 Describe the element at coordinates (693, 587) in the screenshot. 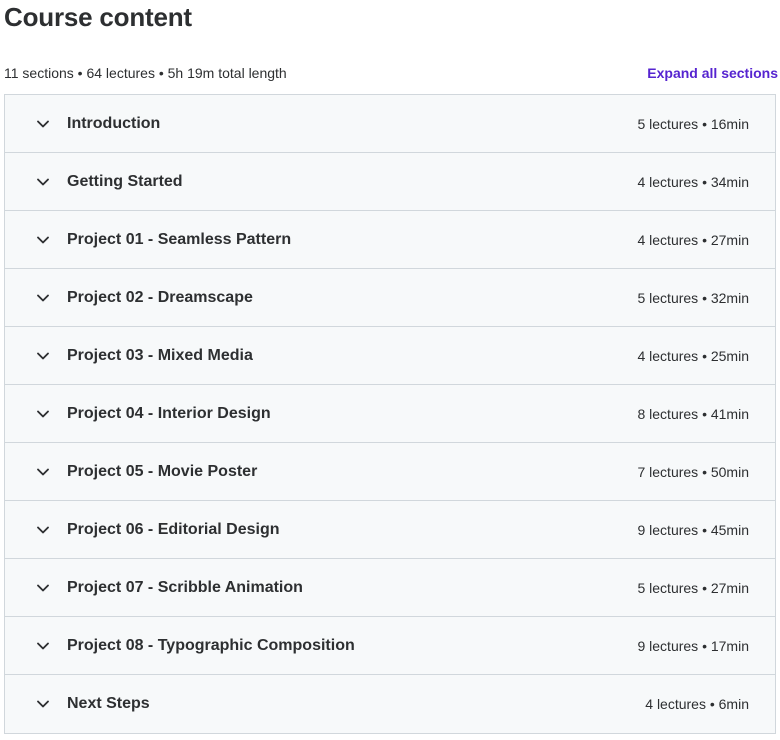

I see `section-meta: 5 lectures • 27min` at that location.